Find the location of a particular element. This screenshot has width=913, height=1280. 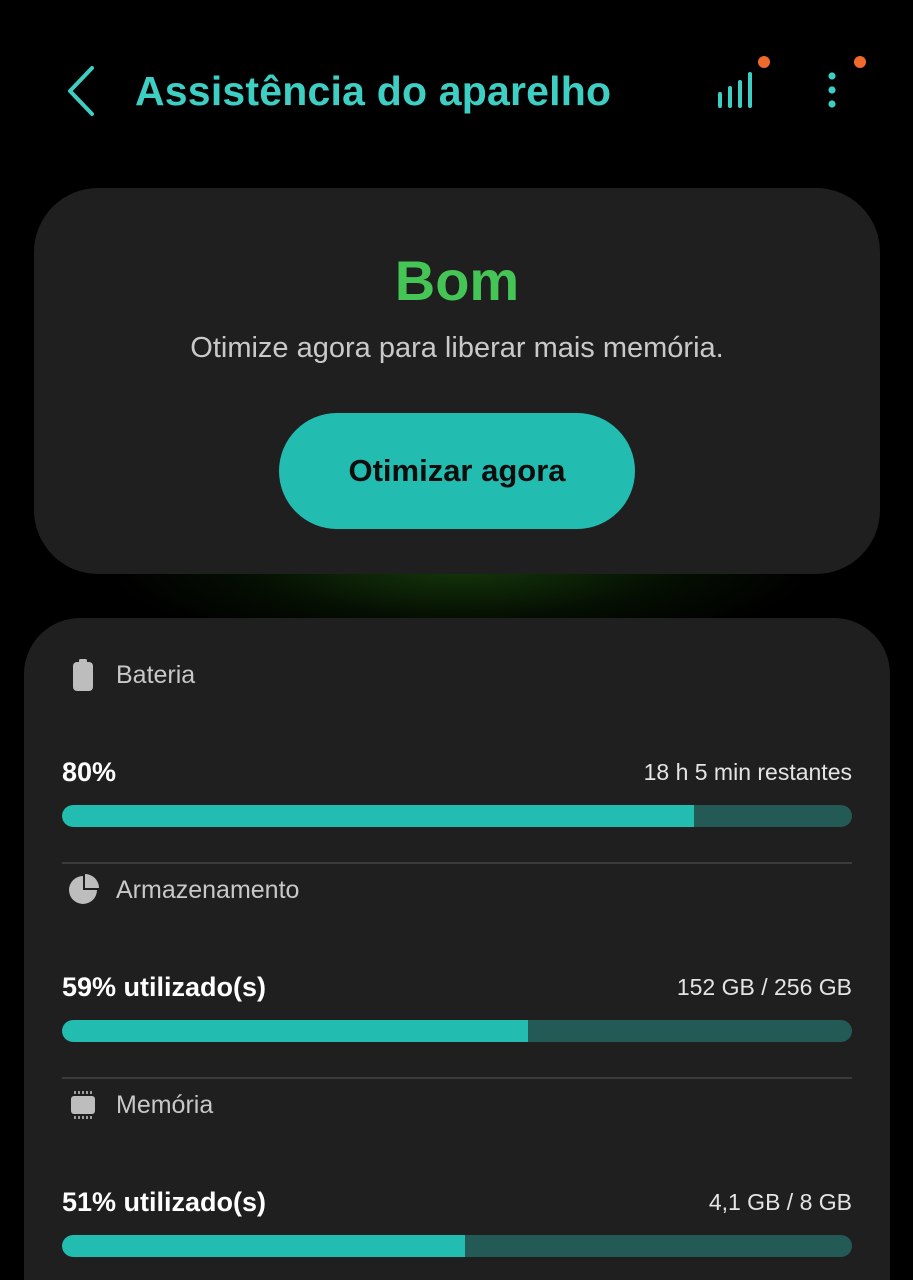

storage-used-percent: 59% utilizado(s) is located at coordinates (164, 987).